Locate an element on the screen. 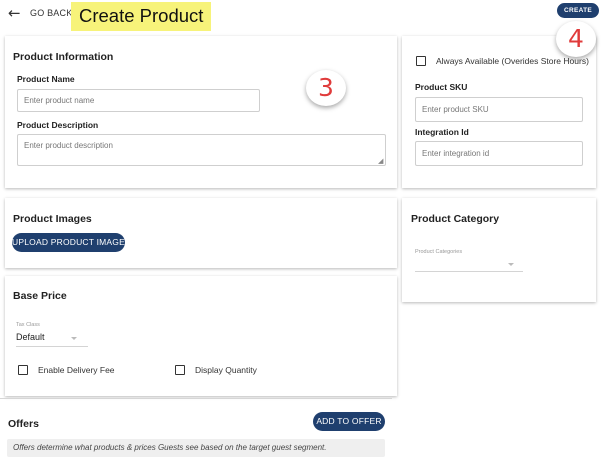  add-to-offer-button: ADD TO OFFER is located at coordinates (349, 421).